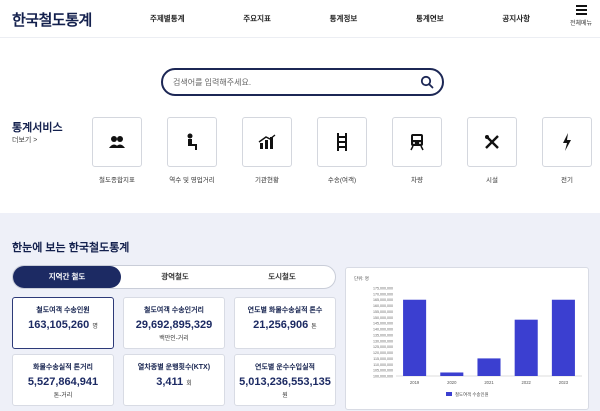 This screenshot has width=600, height=411. Describe the element at coordinates (67, 277) in the screenshot. I see `tab-intercity-rail: 지역간 철도` at that location.